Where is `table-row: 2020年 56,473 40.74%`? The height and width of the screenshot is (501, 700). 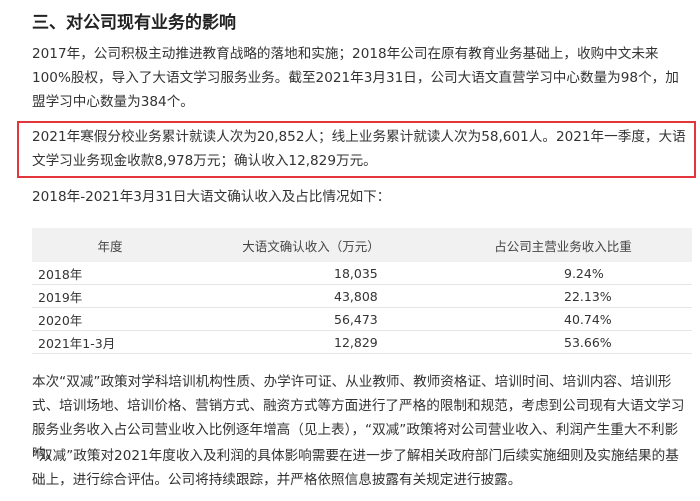 table-row: 2020年 56,473 40.74% is located at coordinates (362, 319).